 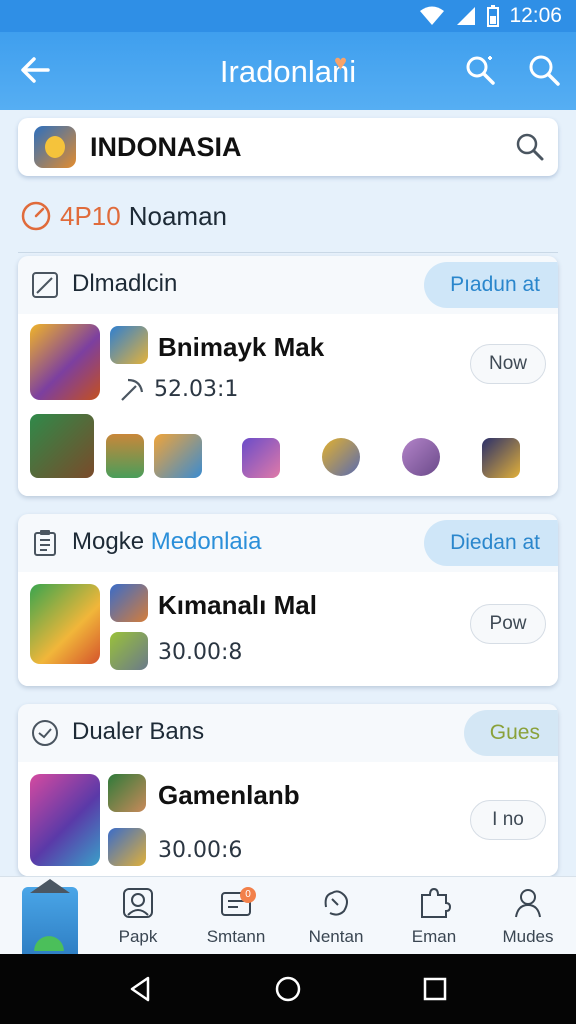 What do you see at coordinates (36, 216) in the screenshot?
I see `gauge-icon` at bounding box center [36, 216].